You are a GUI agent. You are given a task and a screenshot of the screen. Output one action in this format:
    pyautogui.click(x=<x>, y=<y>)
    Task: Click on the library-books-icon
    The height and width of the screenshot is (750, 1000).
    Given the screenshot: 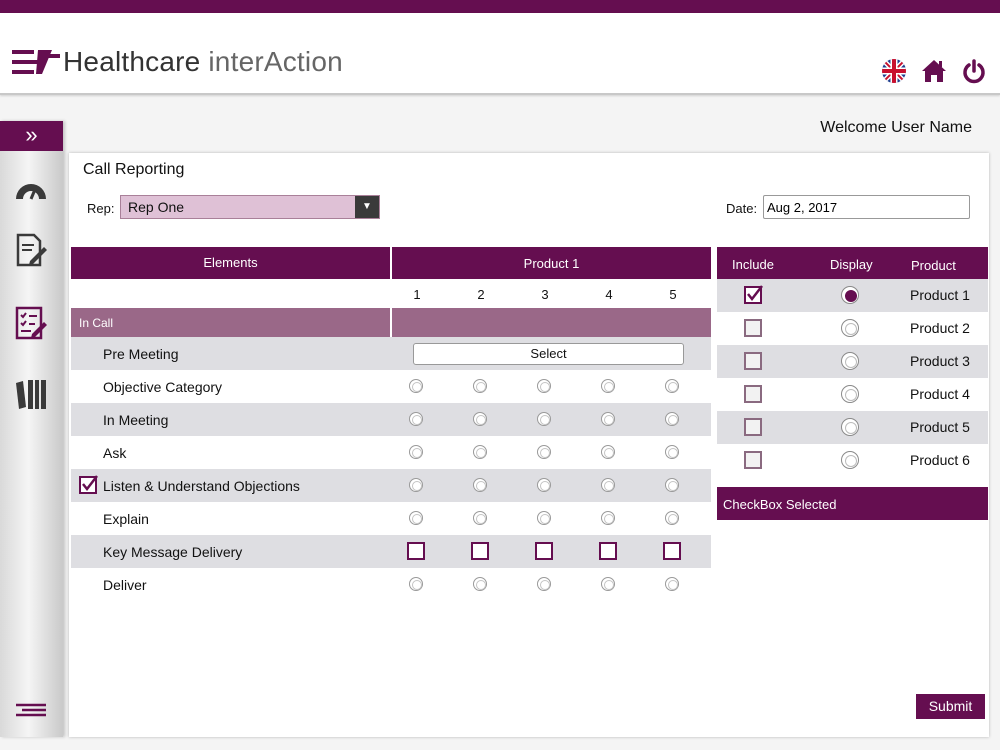 What is the action you would take?
    pyautogui.click(x=31, y=394)
    